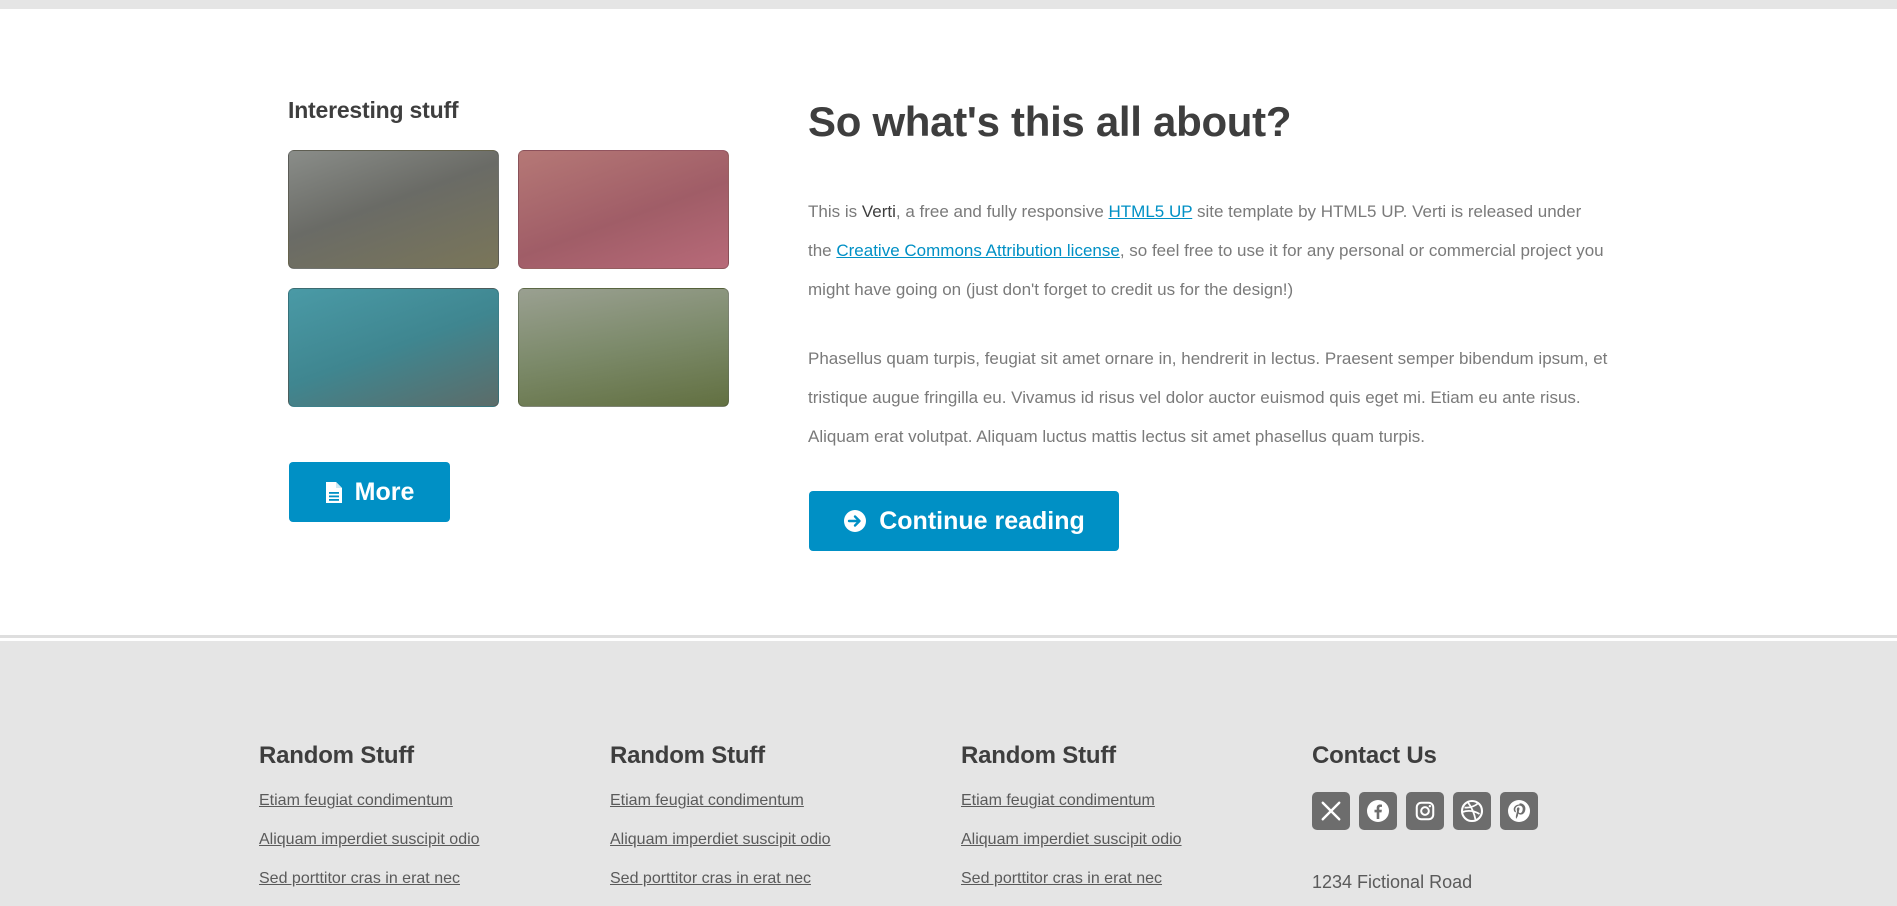 The height and width of the screenshot is (906, 1897). I want to click on x-icon, so click(1331, 811).